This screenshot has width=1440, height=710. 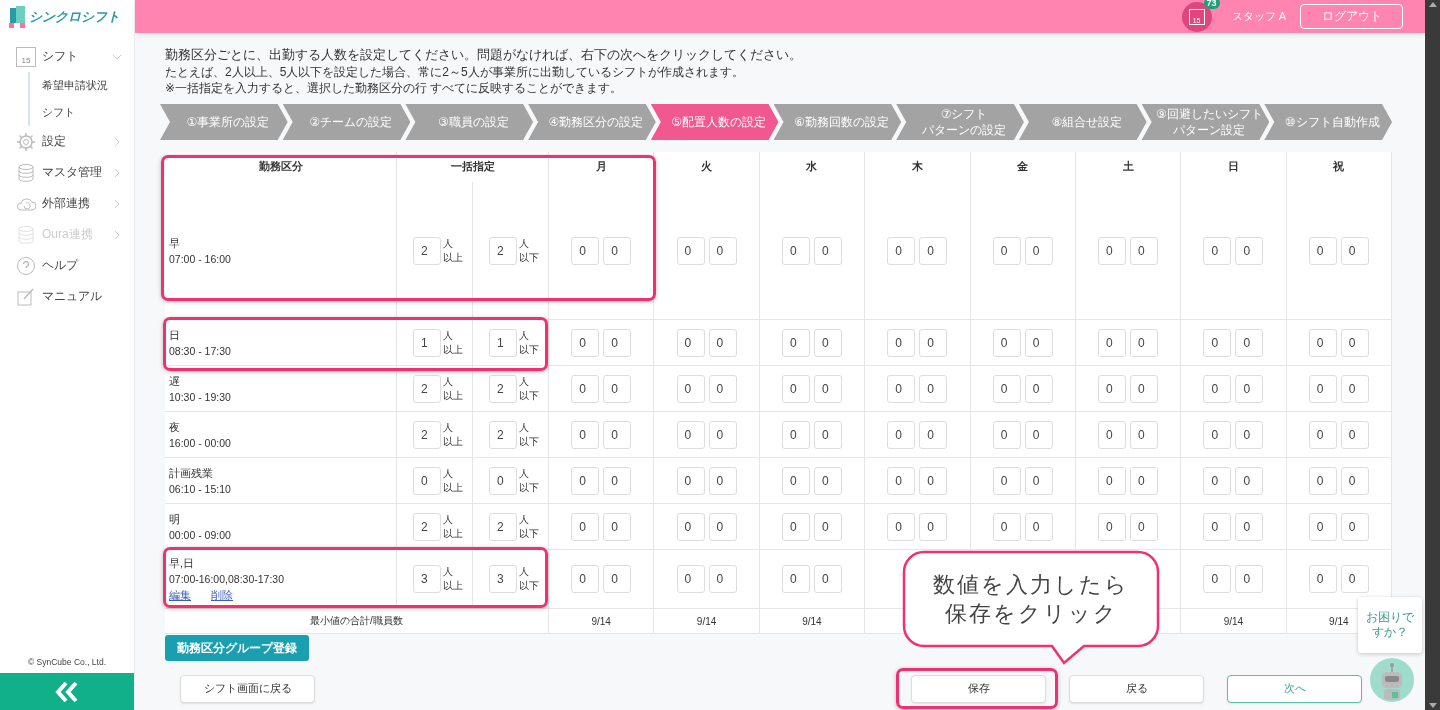 What do you see at coordinates (67, 265) in the screenshot?
I see `sidebar-item: ヘルプ` at bounding box center [67, 265].